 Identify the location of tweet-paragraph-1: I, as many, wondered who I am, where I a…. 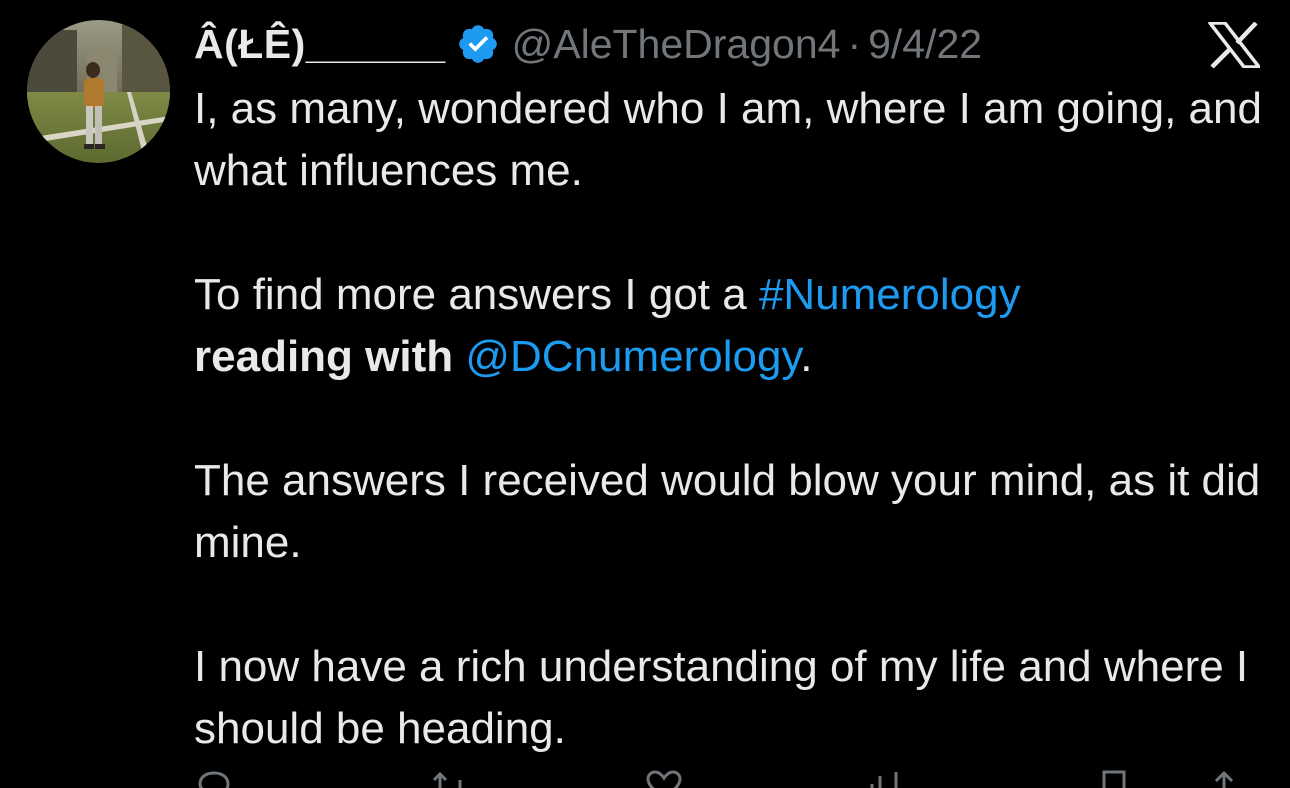
(728, 139).